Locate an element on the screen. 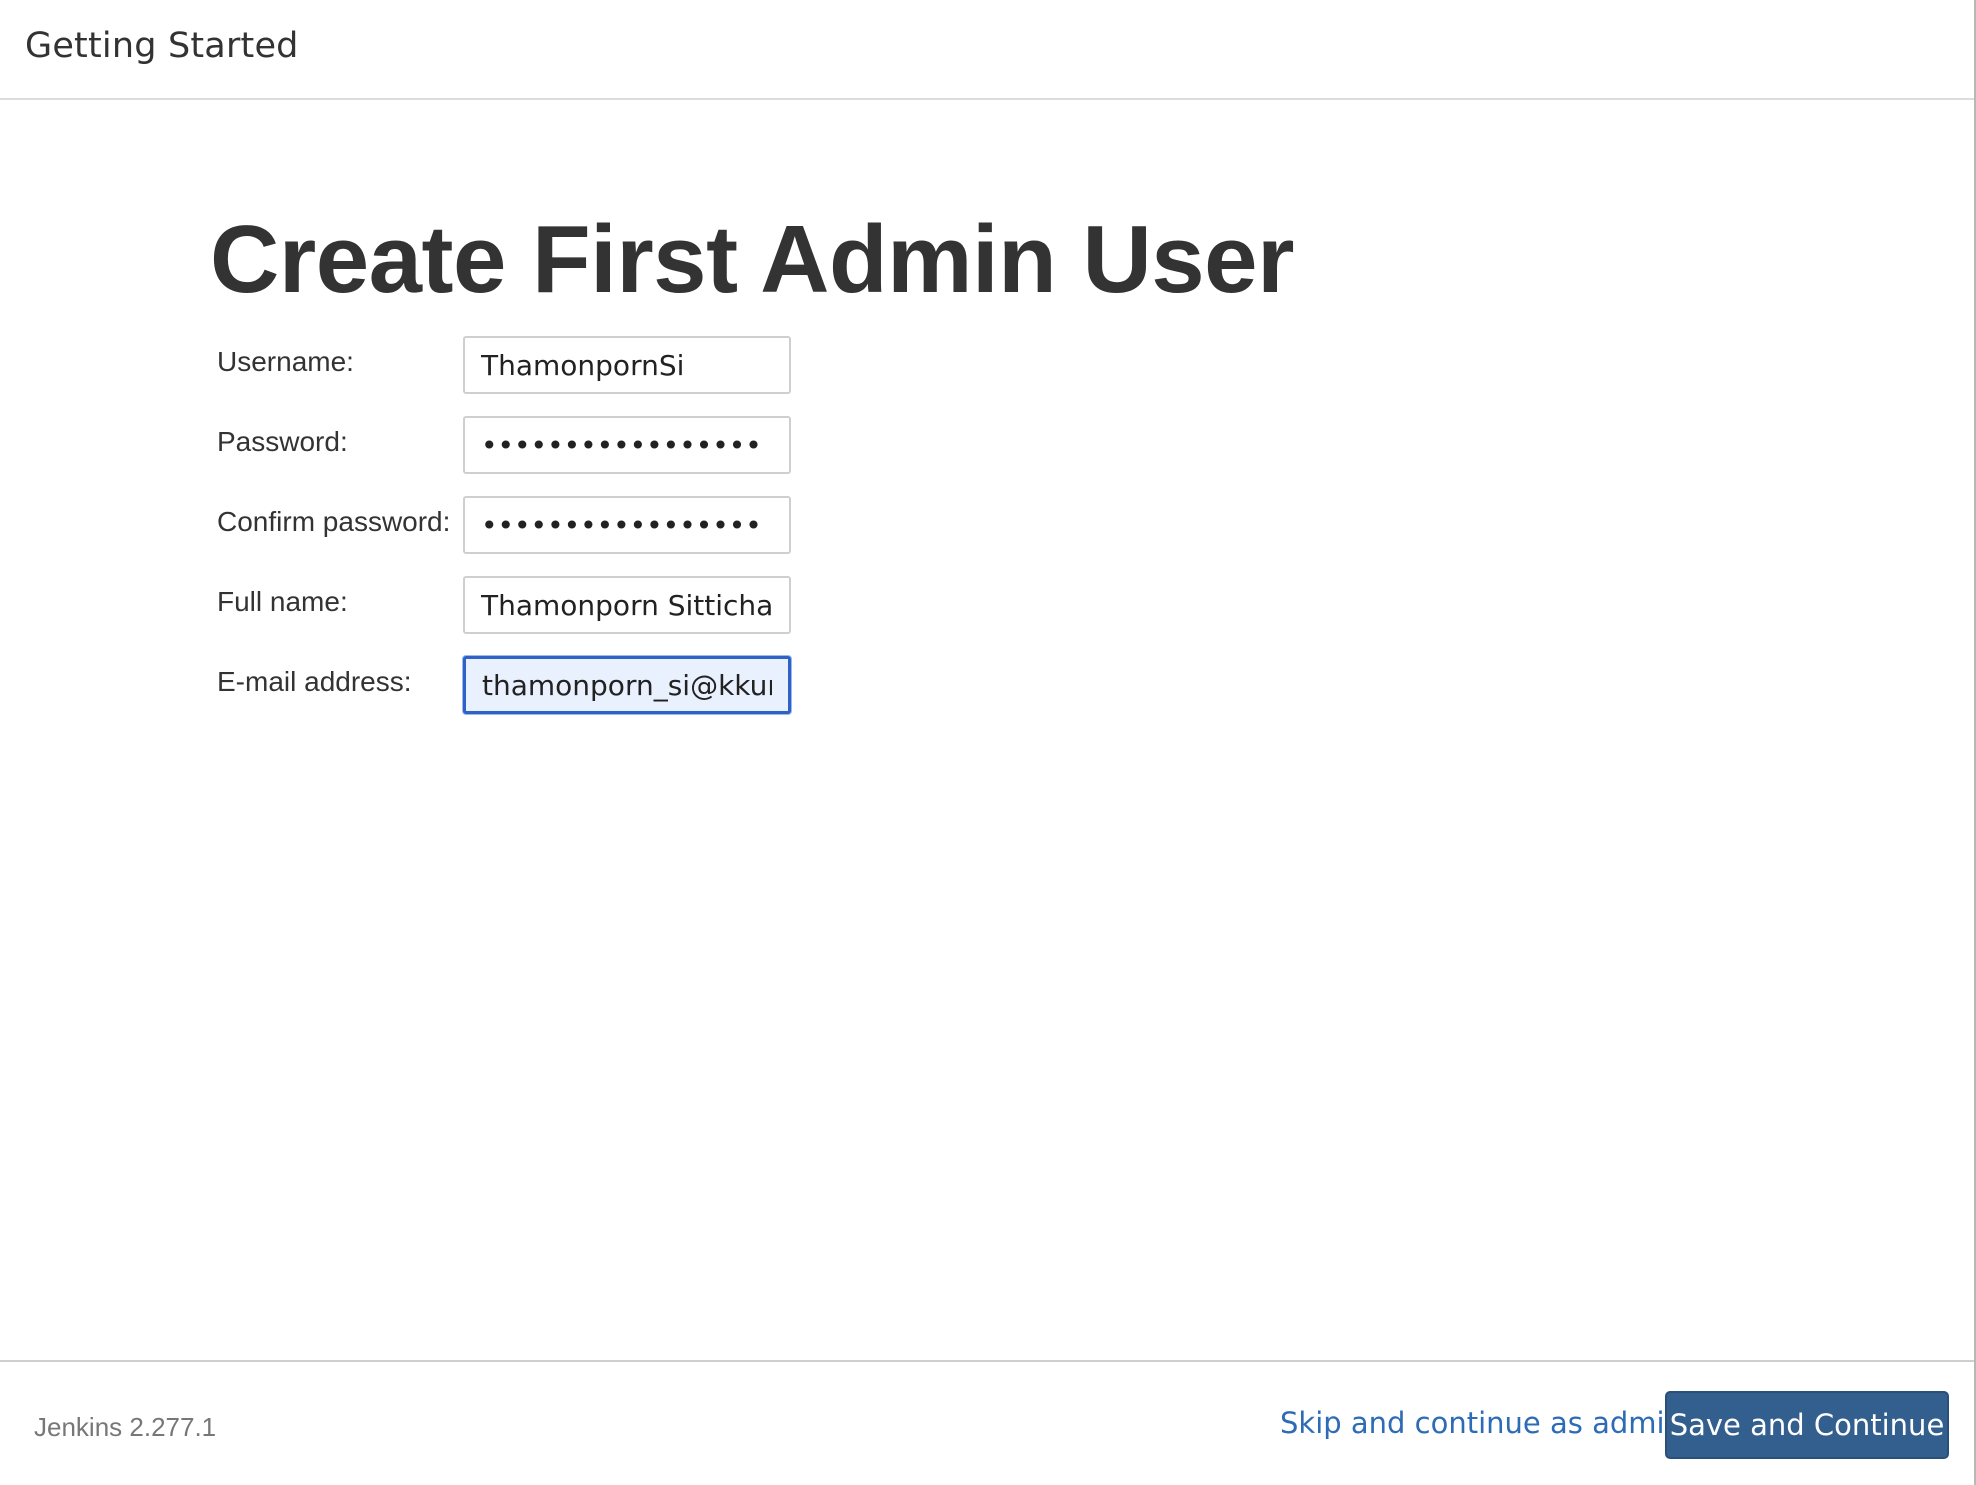 The height and width of the screenshot is (1485, 1976). username-row: Username: is located at coordinates (567, 376).